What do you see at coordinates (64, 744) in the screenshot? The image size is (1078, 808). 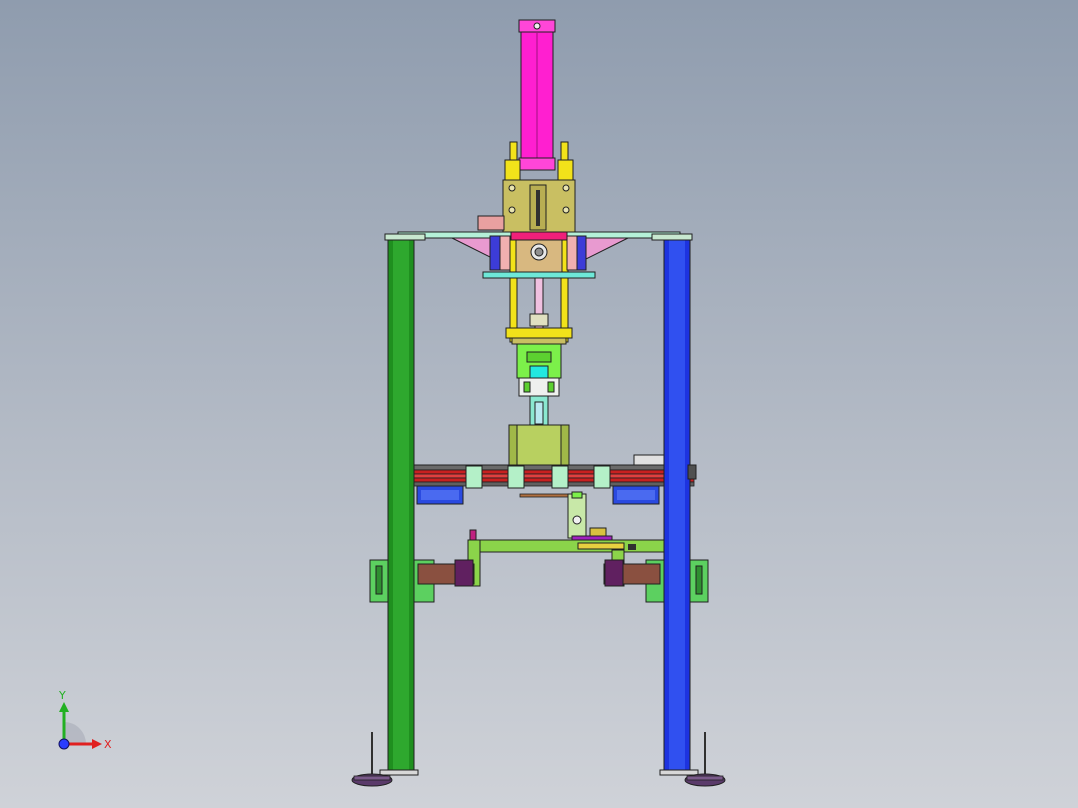 I see `z-axis-origin` at bounding box center [64, 744].